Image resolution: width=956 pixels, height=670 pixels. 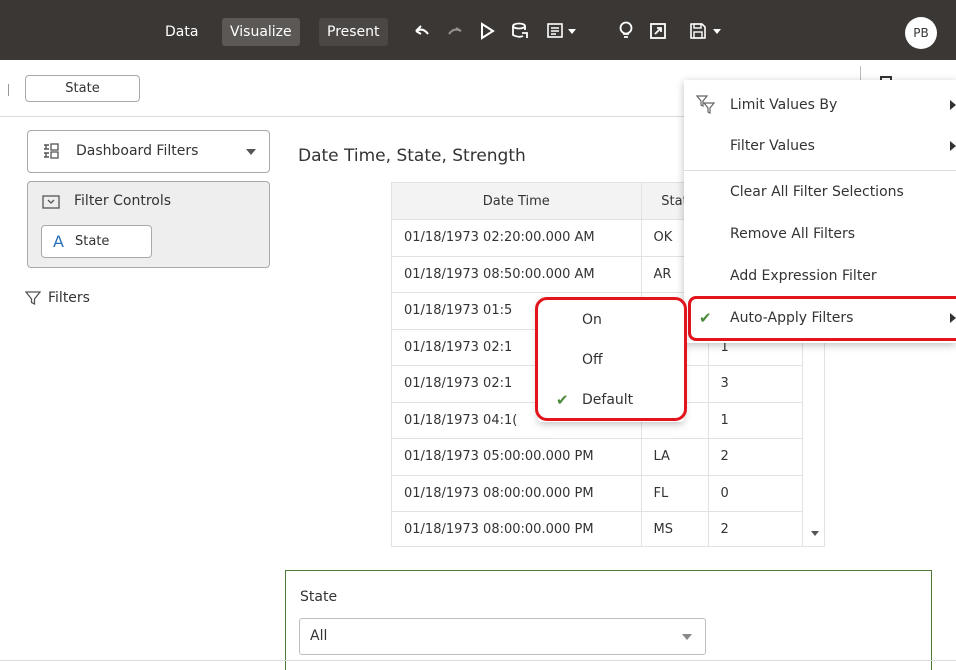 What do you see at coordinates (517, 274) in the screenshot?
I see `cell-date-time: 01/18/1973 08:50:00.000 AM` at bounding box center [517, 274].